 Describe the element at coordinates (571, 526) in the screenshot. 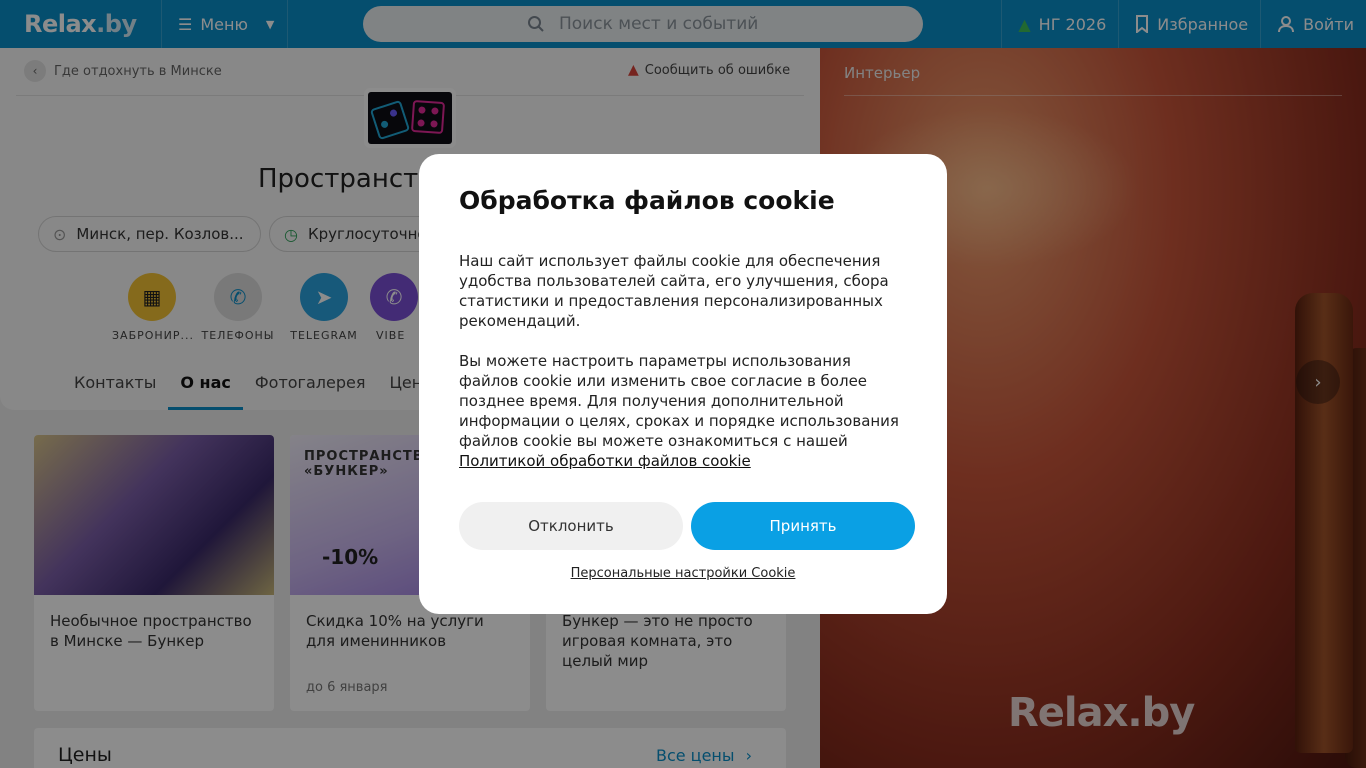

I see `decline-button: Отклонить` at that location.